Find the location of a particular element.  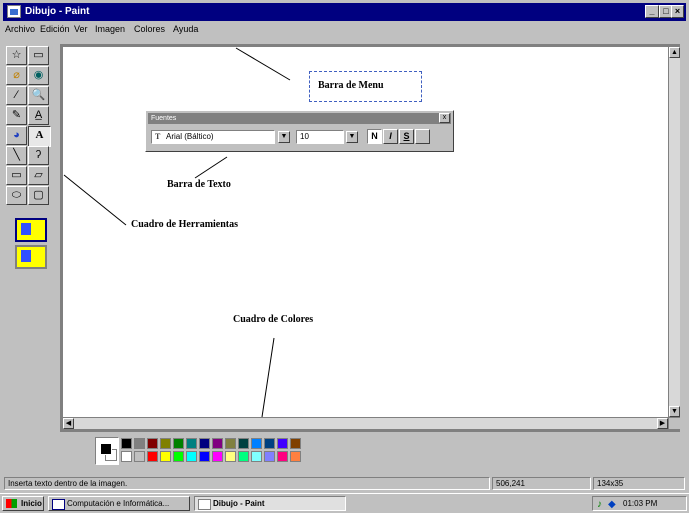

document-icon is located at coordinates (58, 504).